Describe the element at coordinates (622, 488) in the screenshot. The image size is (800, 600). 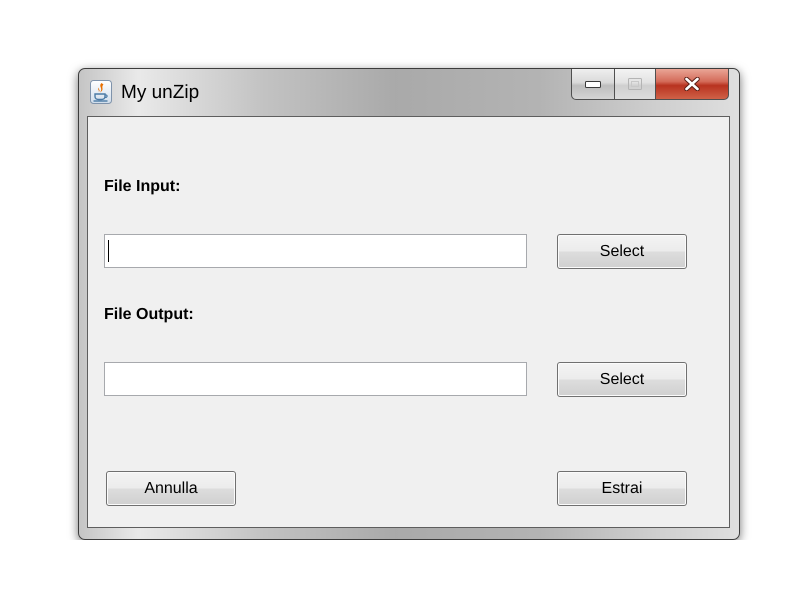
I see `dialog-button: Estrai` at that location.